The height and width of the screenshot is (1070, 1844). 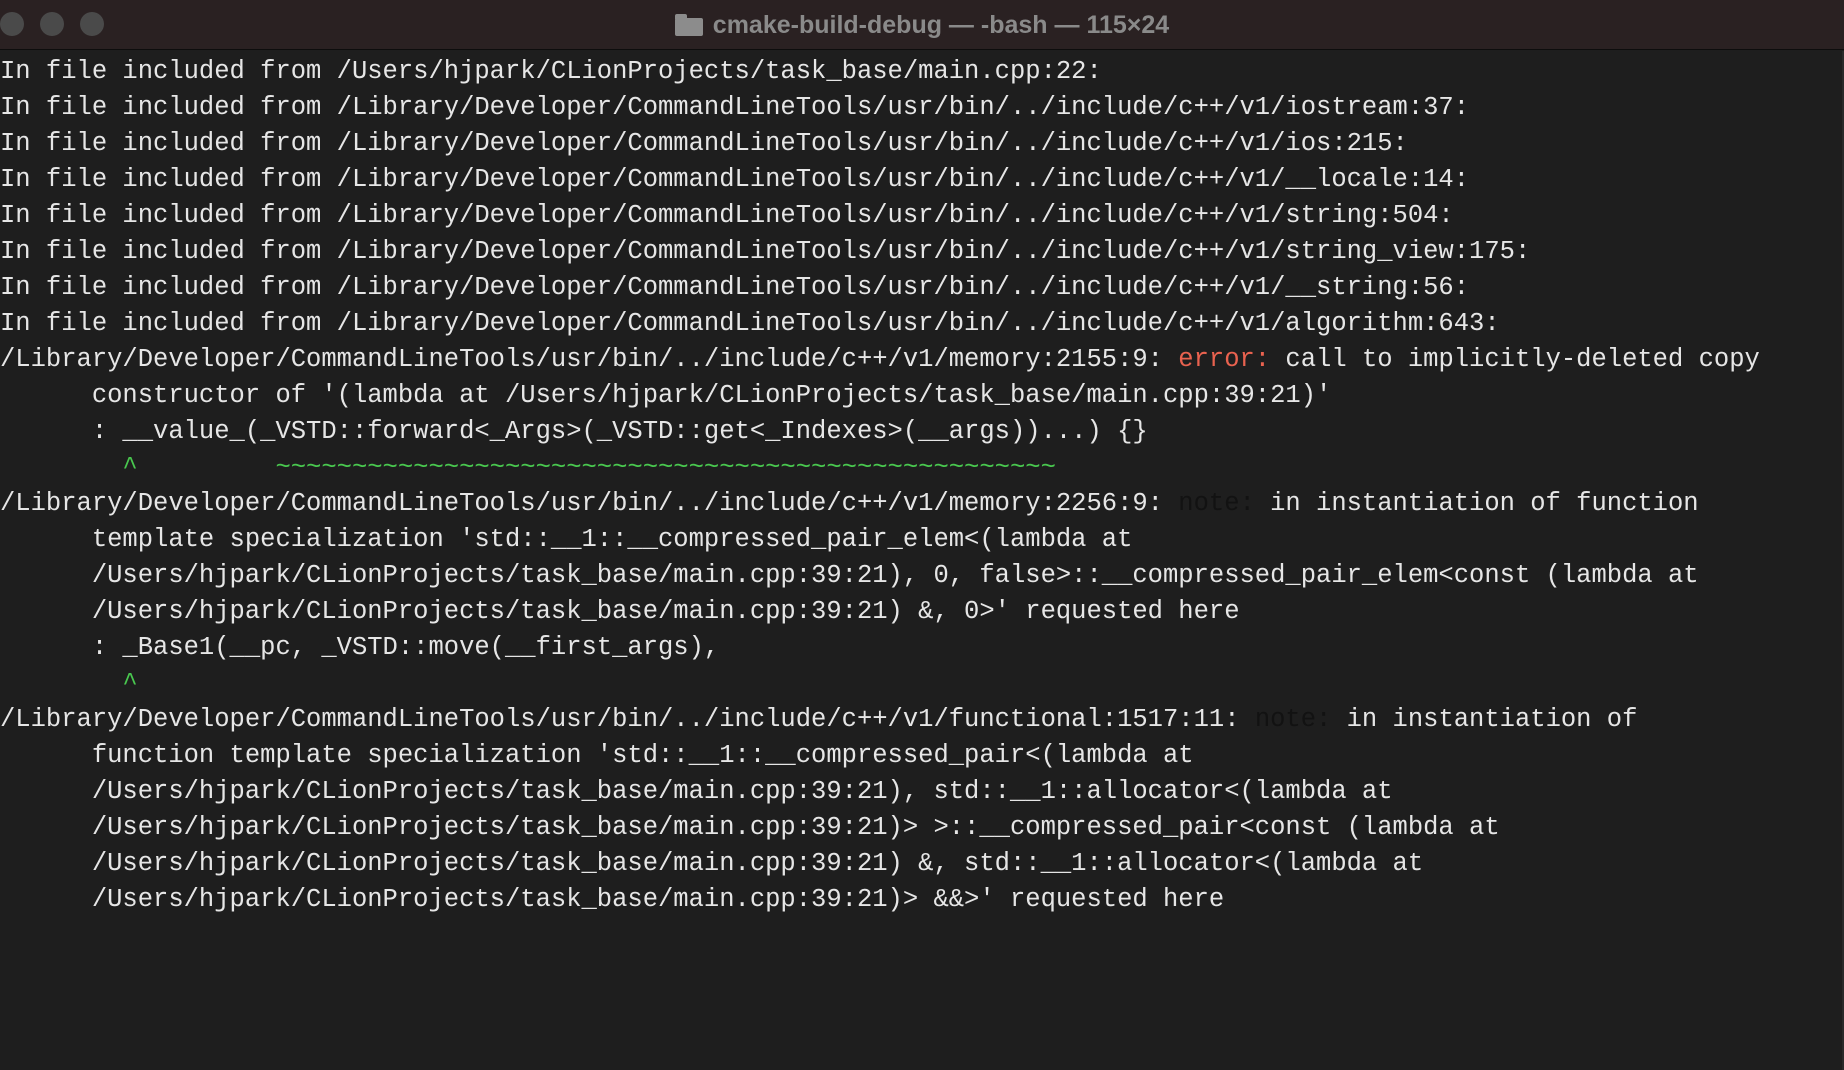 What do you see at coordinates (1224, 359) in the screenshot?
I see `error-label: error:` at bounding box center [1224, 359].